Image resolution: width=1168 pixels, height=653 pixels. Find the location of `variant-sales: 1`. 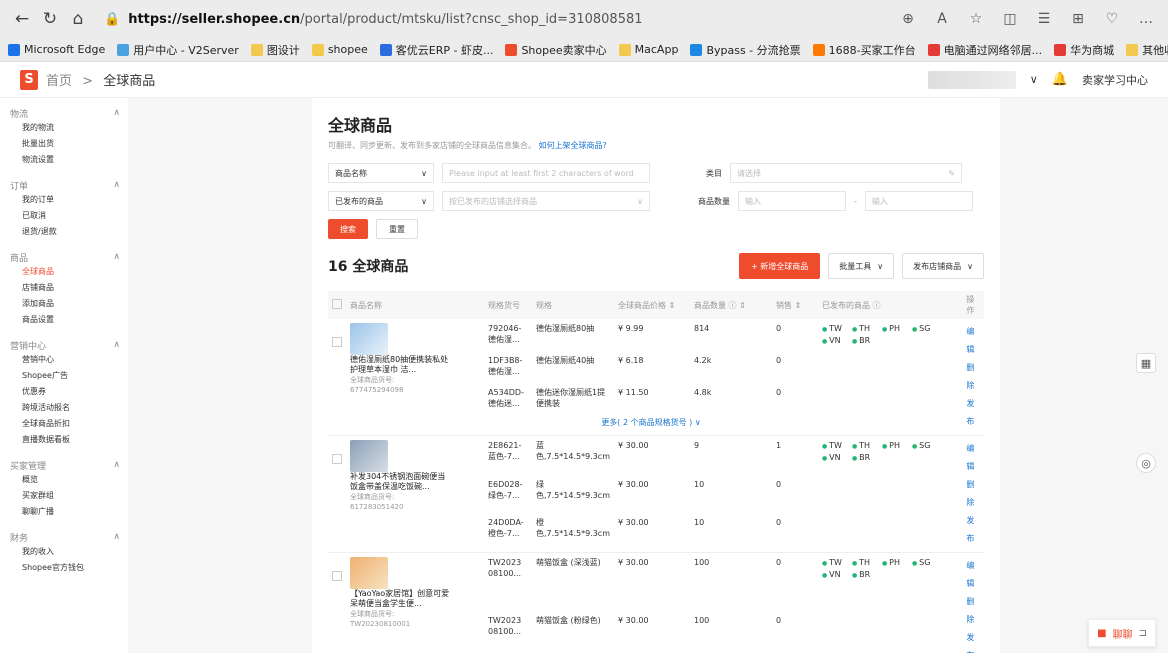

variant-sales: 1 is located at coordinates (779, 445).